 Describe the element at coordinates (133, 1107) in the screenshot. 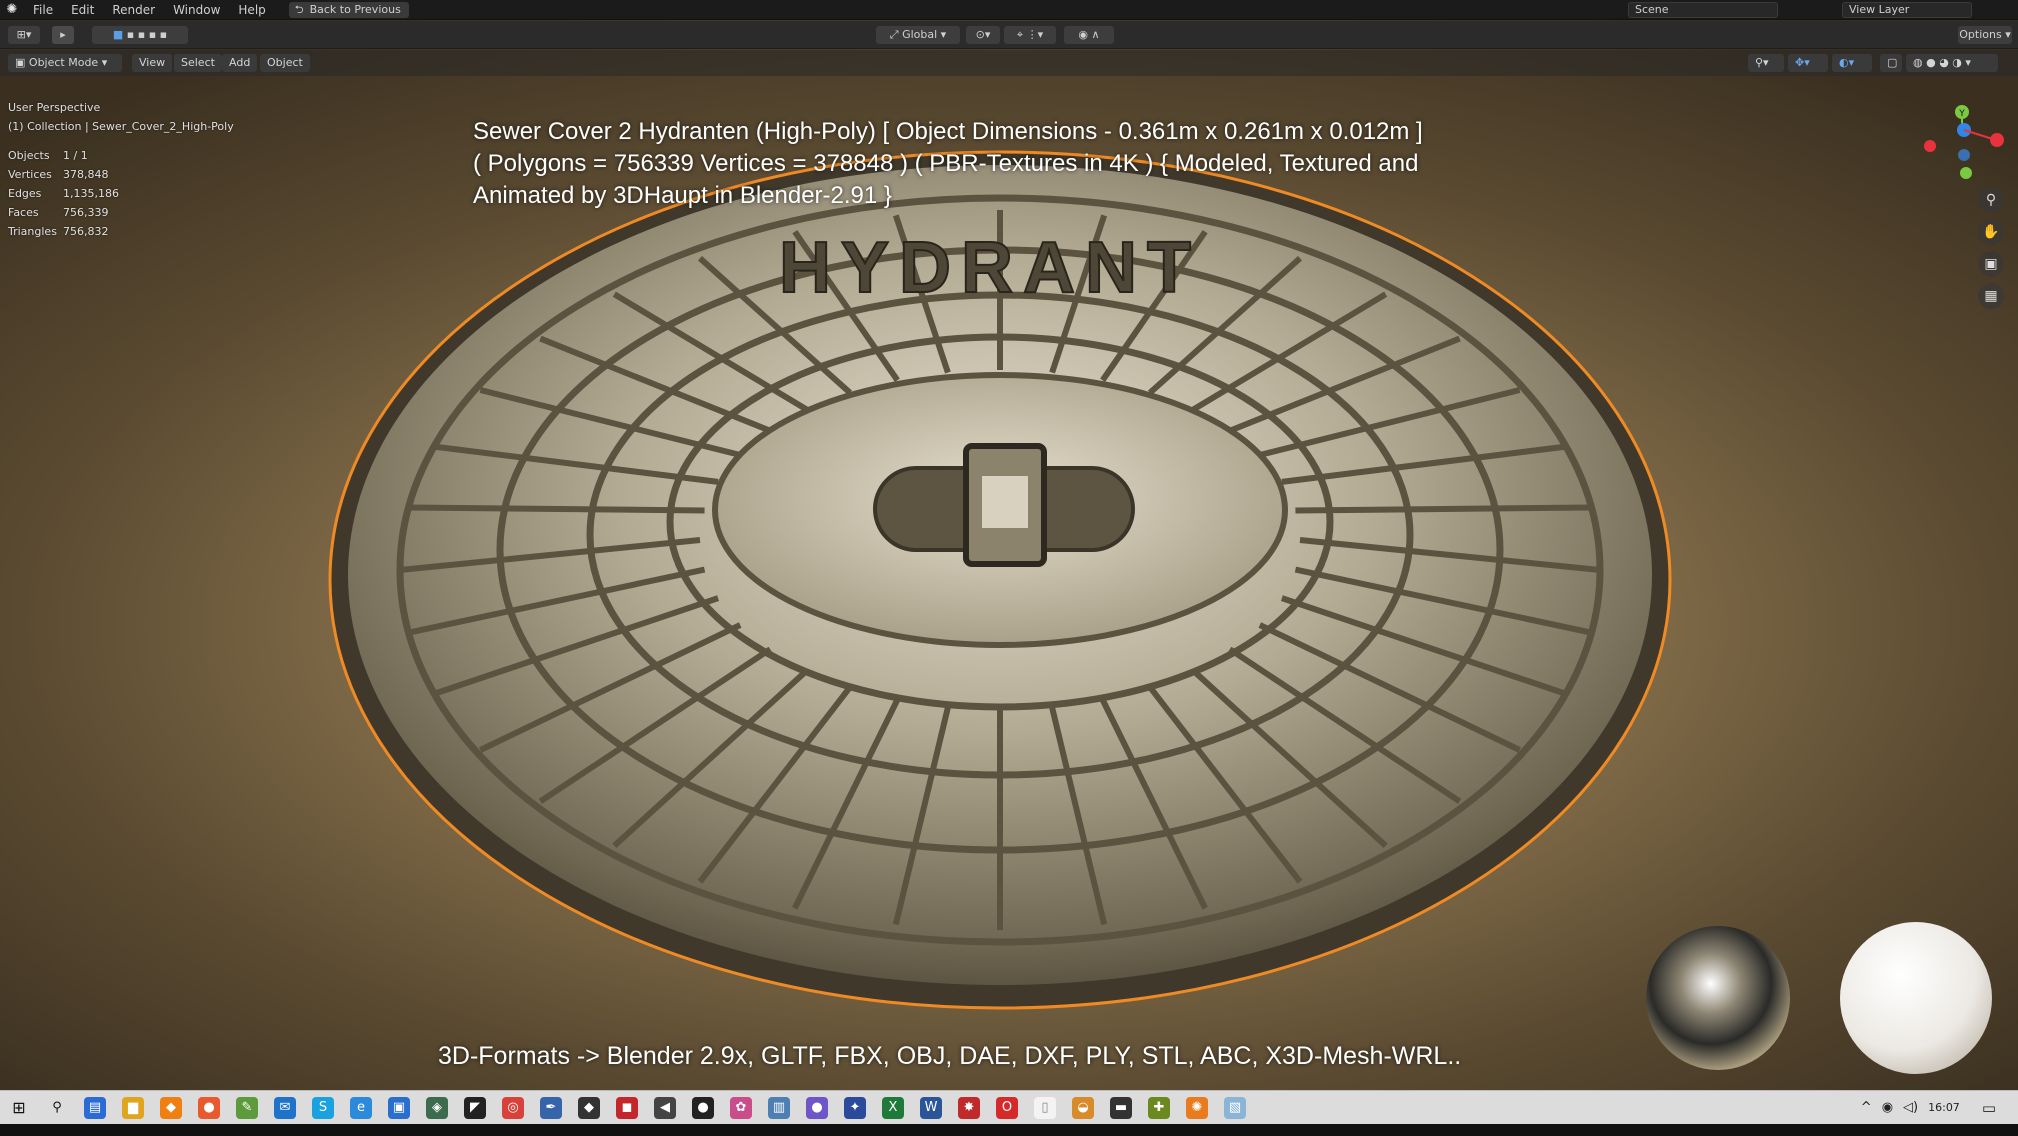

I see `file-explorer-icon: ▆` at that location.